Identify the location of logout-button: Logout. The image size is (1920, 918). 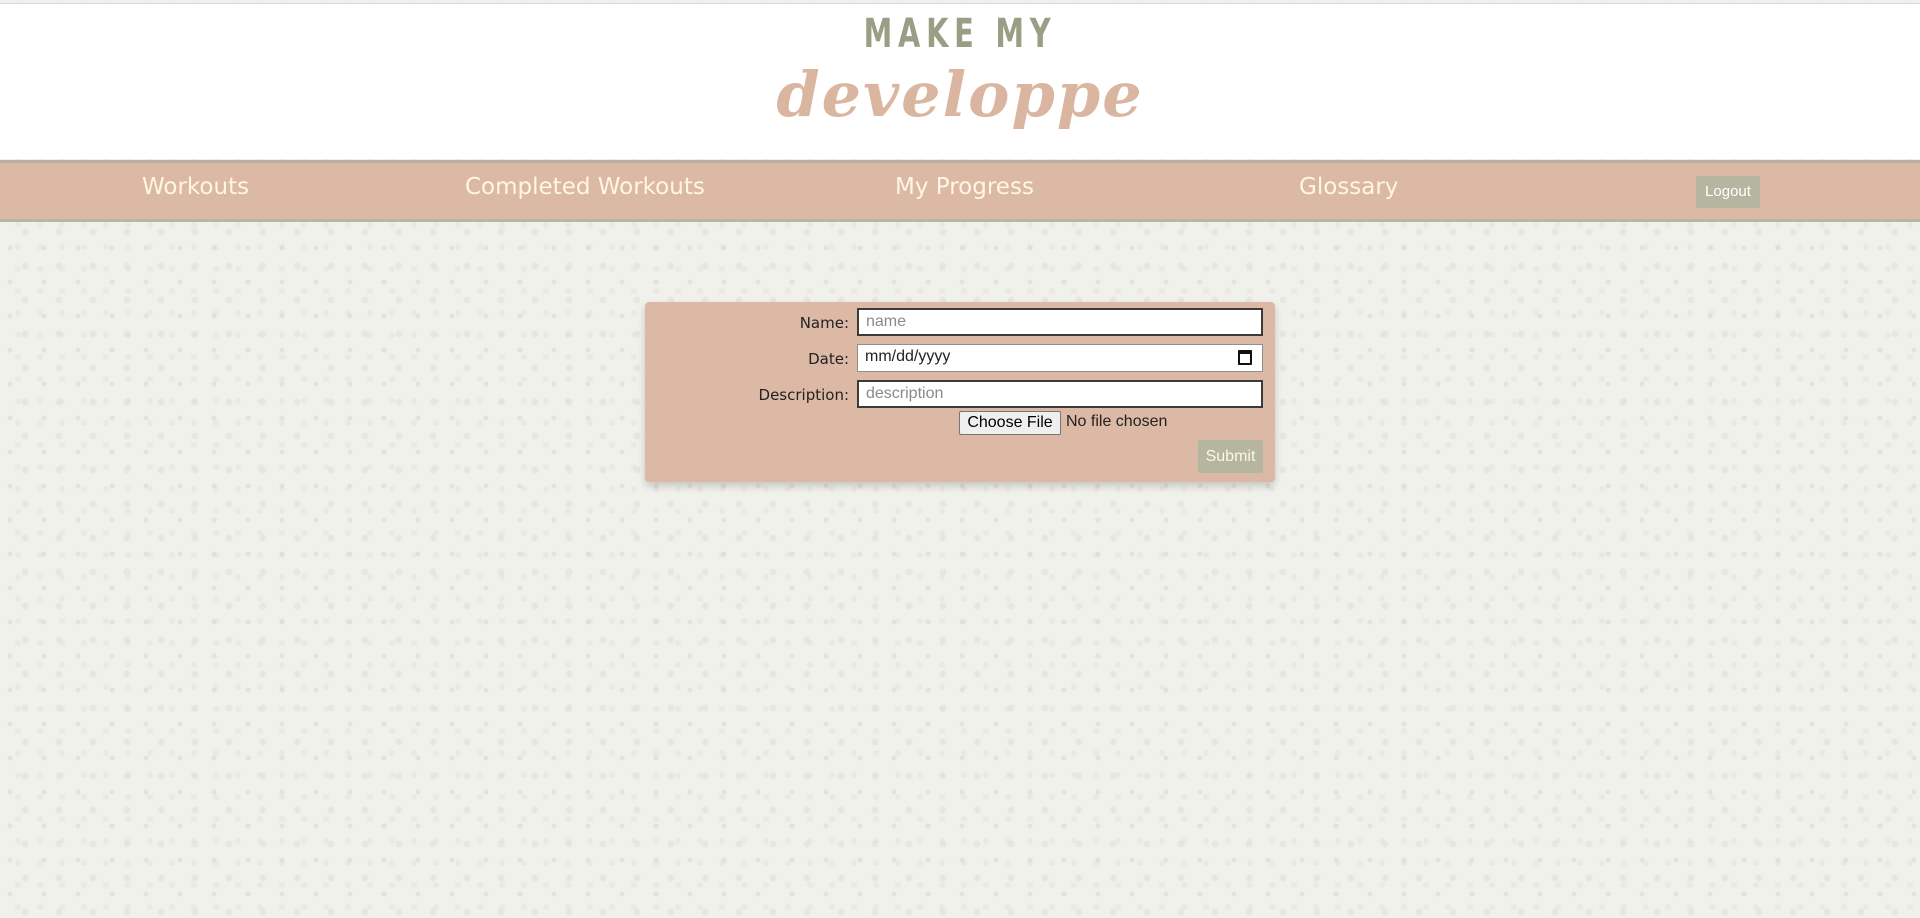
(1728, 192).